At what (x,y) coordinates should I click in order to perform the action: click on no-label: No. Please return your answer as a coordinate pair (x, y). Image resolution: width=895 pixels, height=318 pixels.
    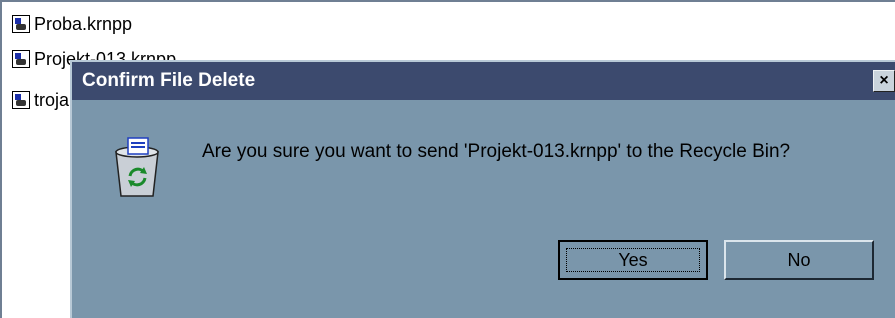
    Looking at the image, I should click on (799, 259).